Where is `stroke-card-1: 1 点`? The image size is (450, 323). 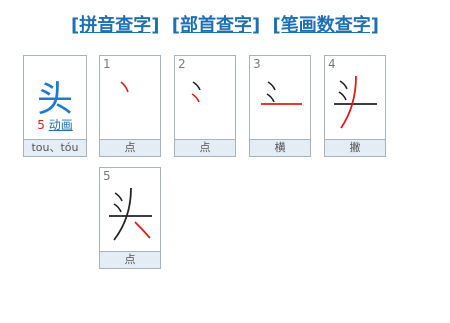
stroke-card-1: 1 点 is located at coordinates (130, 106).